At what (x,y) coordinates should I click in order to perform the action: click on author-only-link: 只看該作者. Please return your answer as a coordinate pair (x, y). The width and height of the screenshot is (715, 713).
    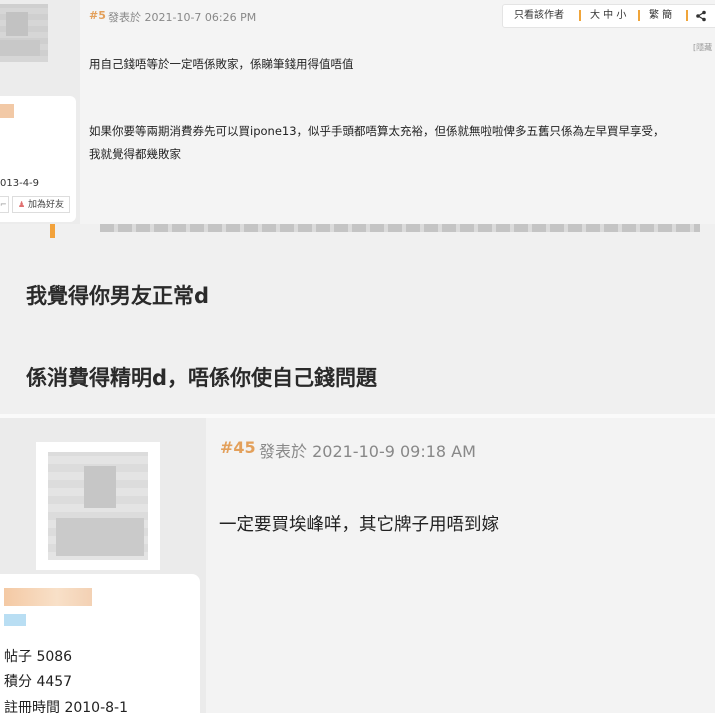
    Looking at the image, I should click on (539, 16).